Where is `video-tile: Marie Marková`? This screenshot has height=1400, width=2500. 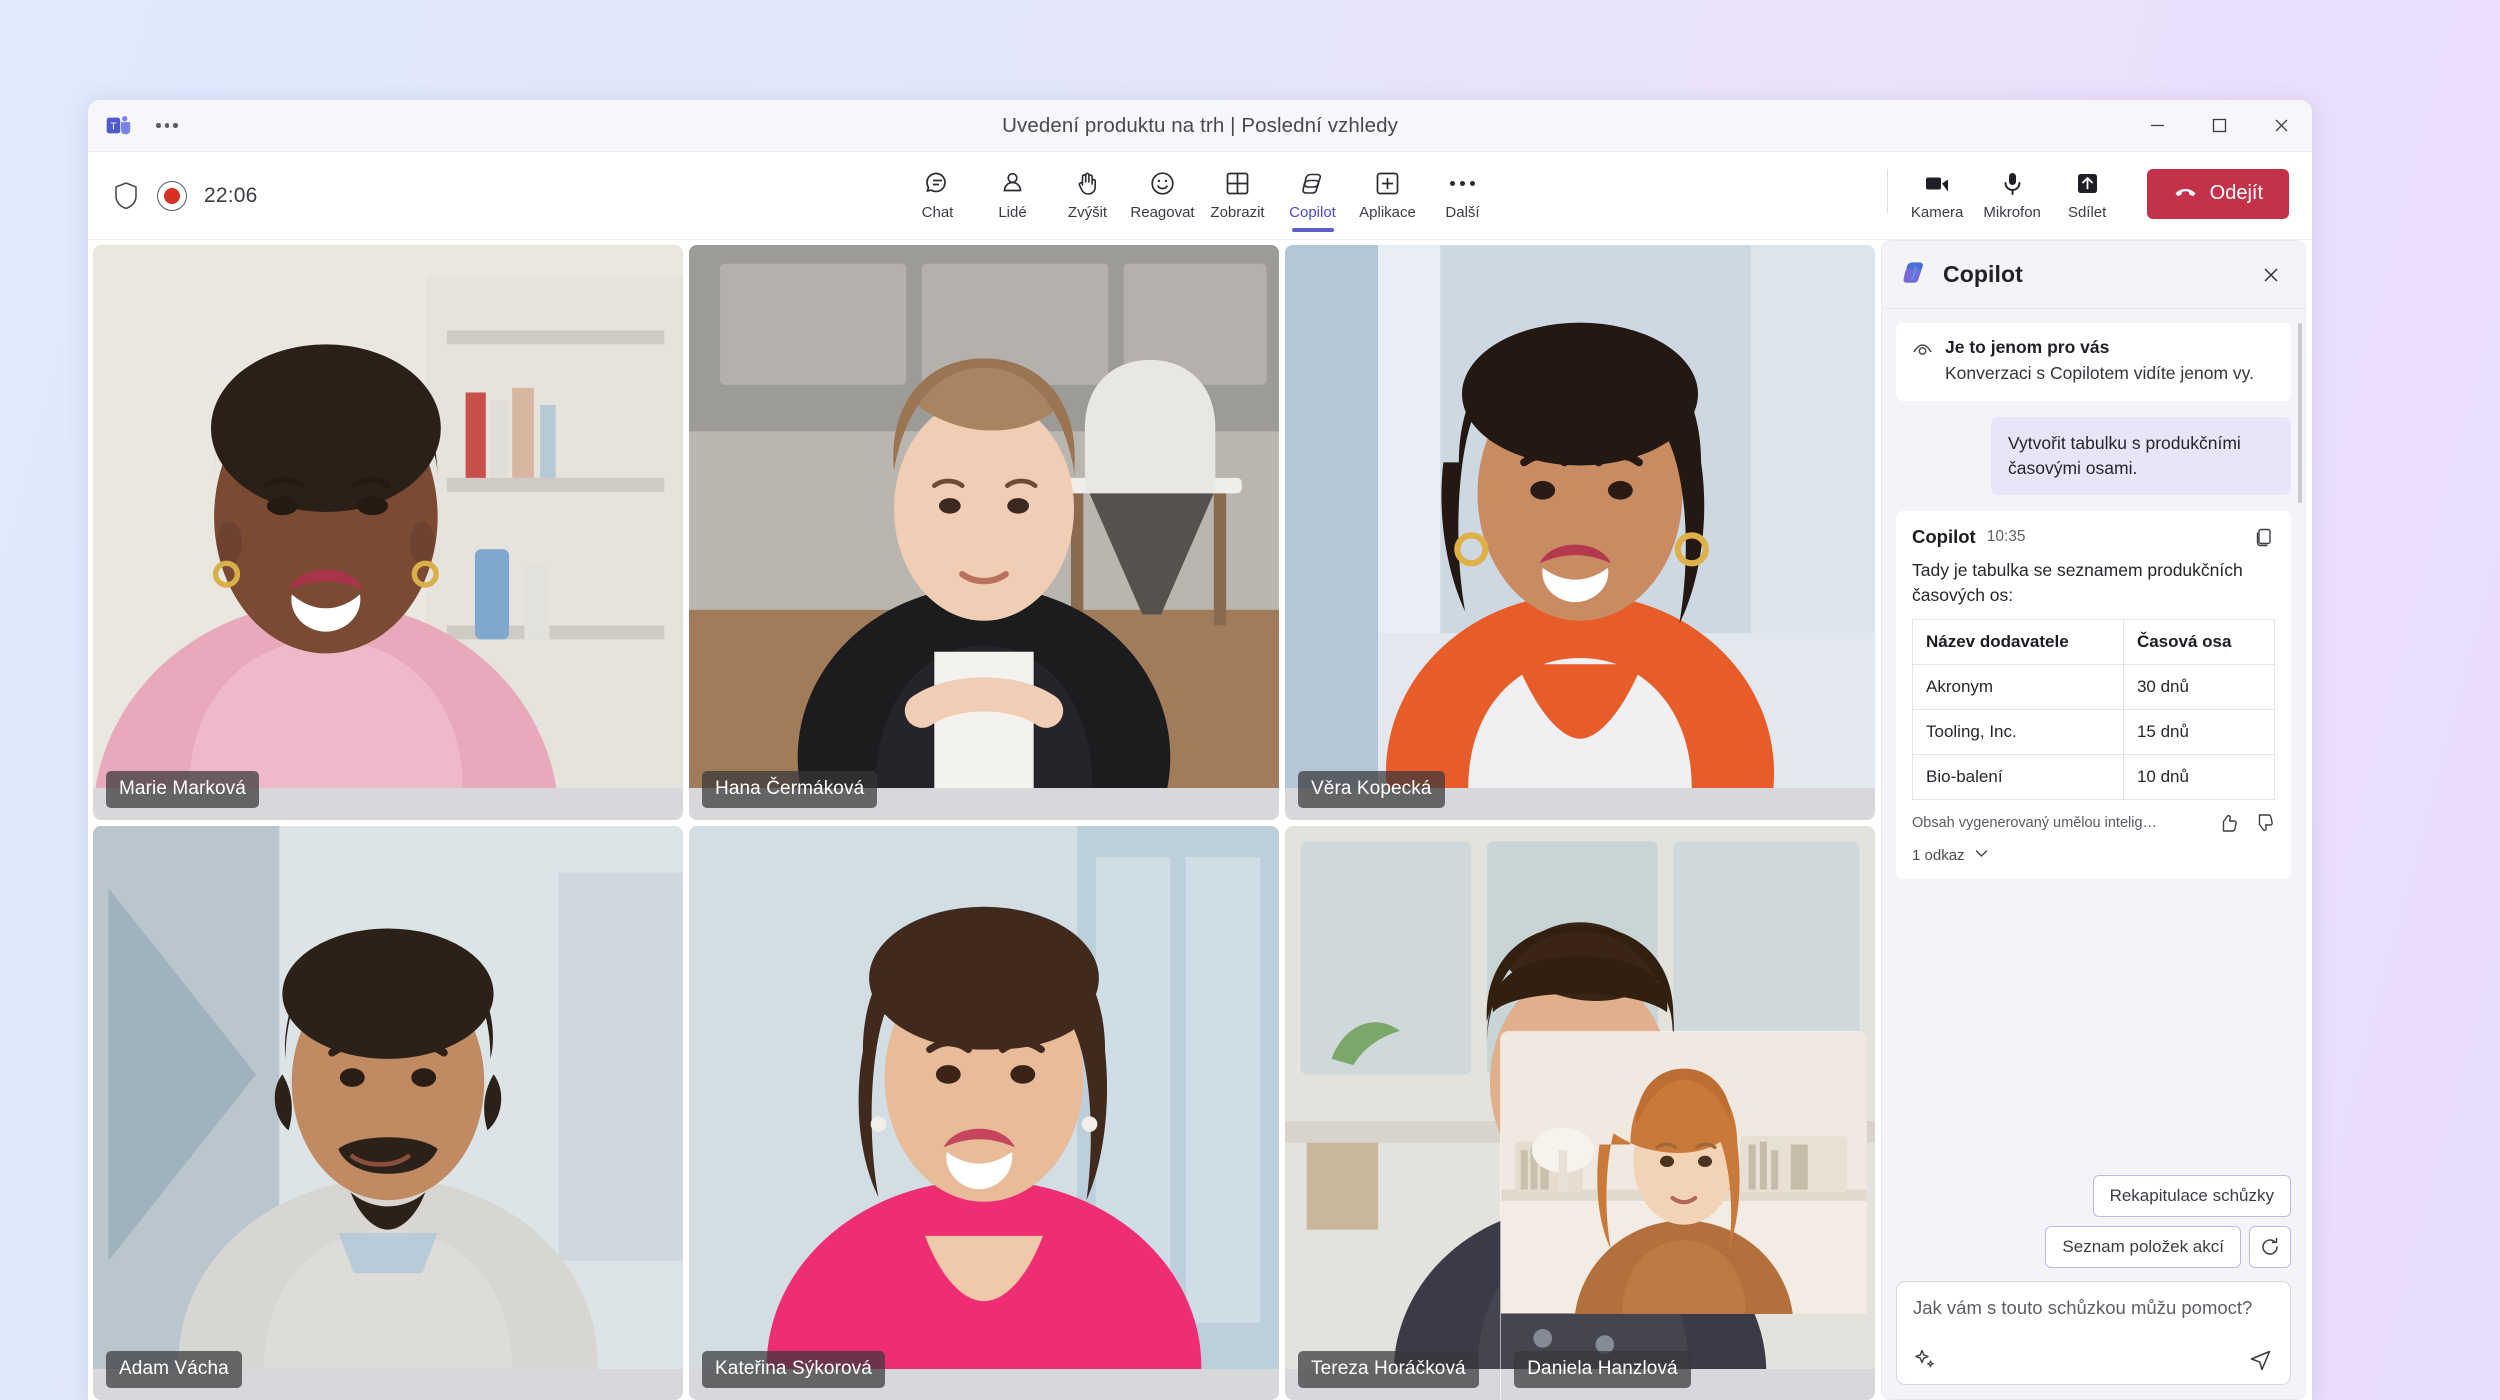 video-tile: Marie Marková is located at coordinates (388, 532).